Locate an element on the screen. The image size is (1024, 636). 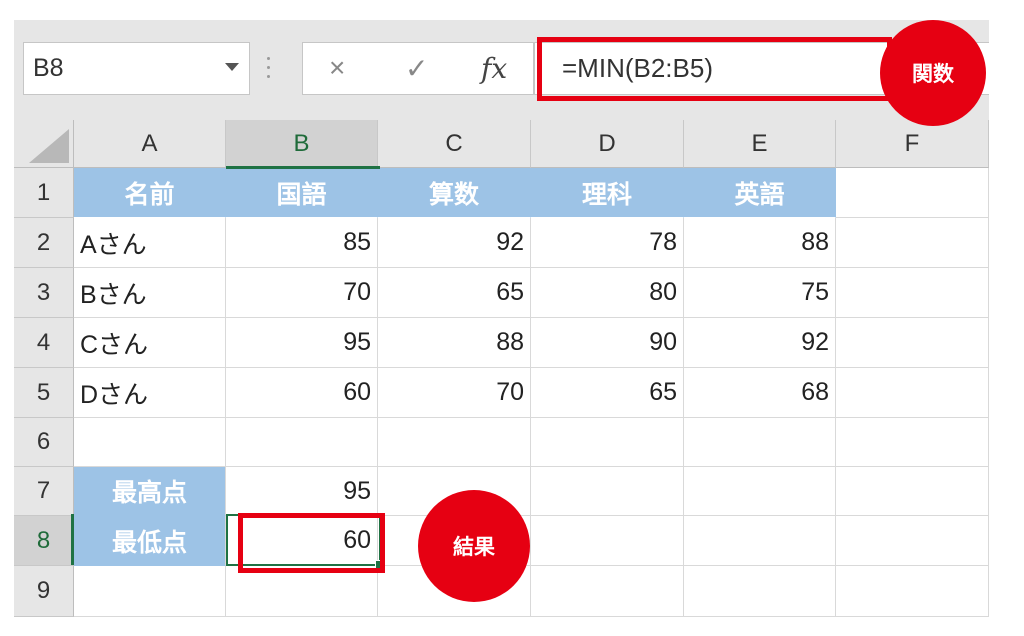
cell-b2: 85 is located at coordinates (302, 243).